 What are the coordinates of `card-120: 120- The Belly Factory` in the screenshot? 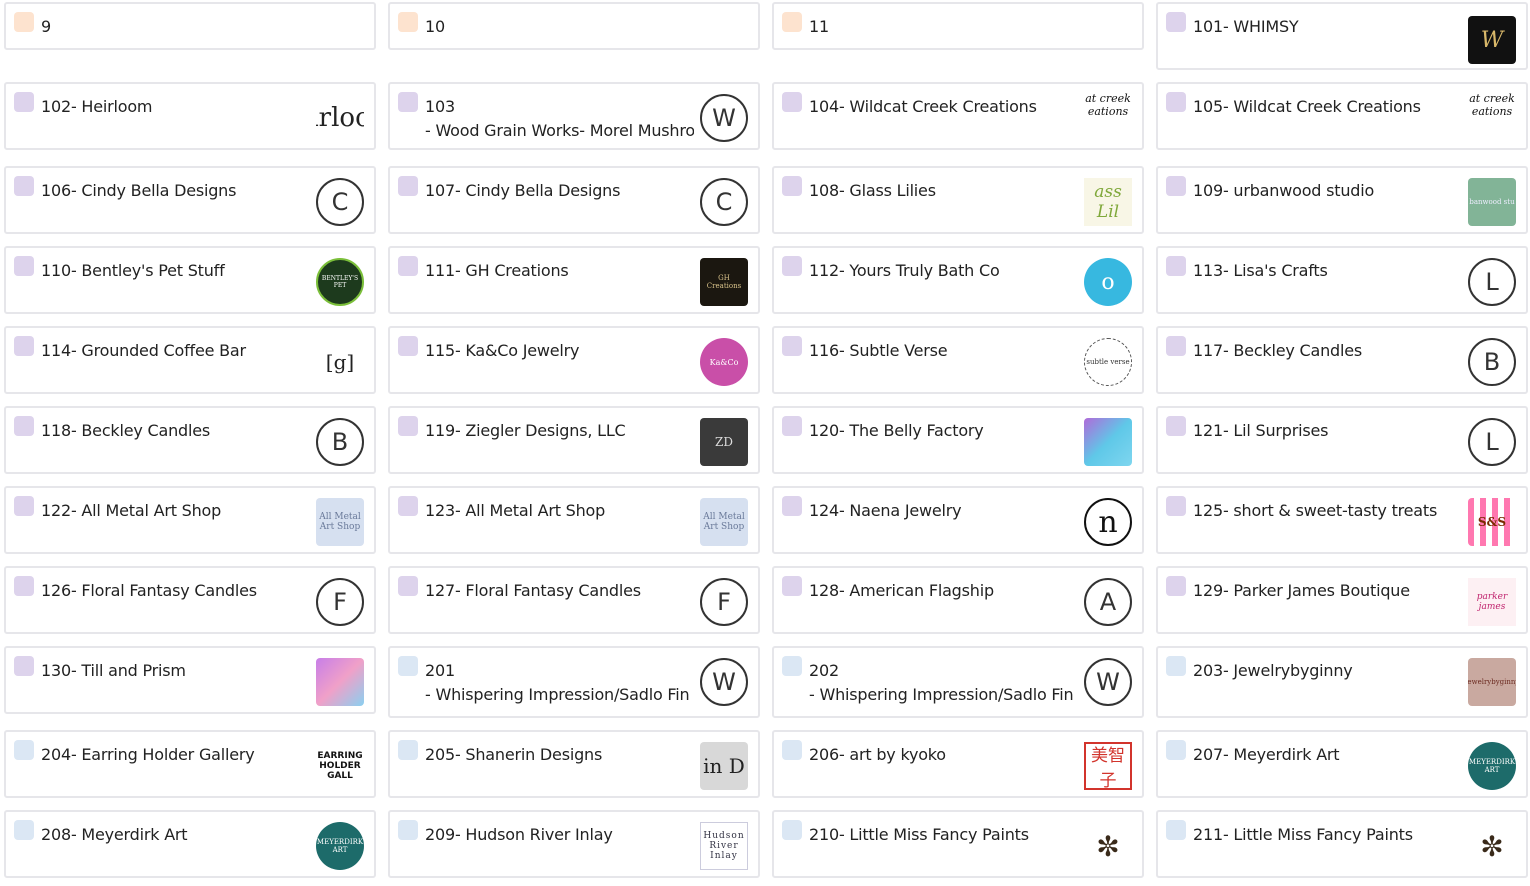 It's located at (958, 440).